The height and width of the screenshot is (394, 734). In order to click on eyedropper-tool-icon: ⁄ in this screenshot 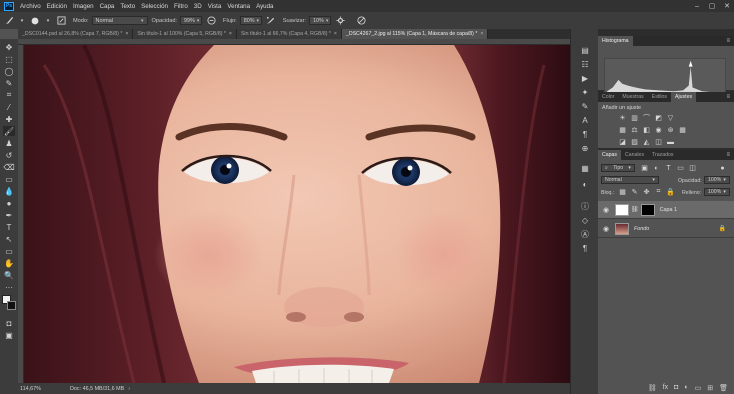, I will do `click(9, 107)`.